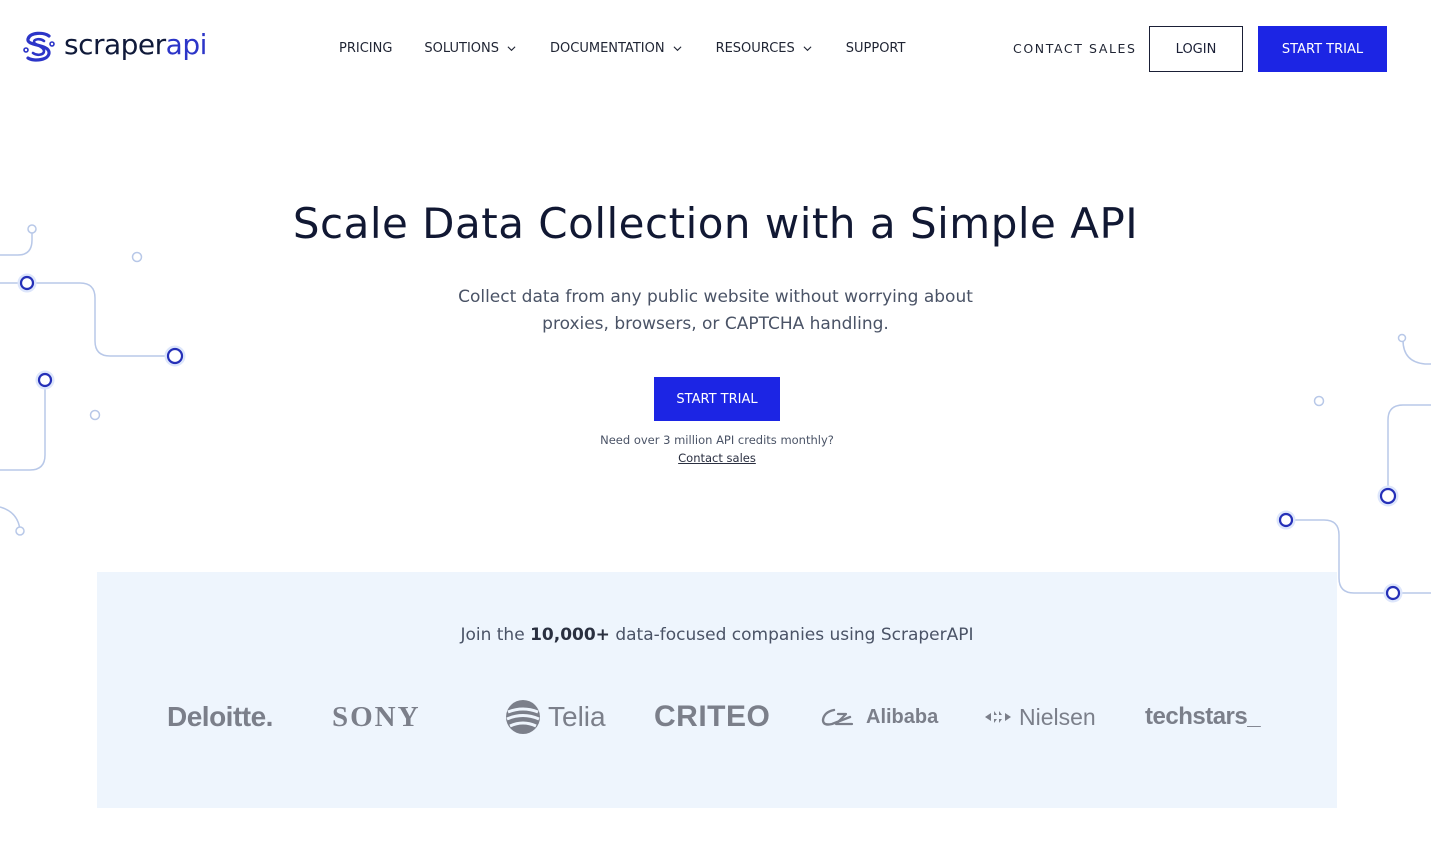 This screenshot has width=1431, height=864. What do you see at coordinates (1203, 716) in the screenshot?
I see `logo-techstars: techstars_` at bounding box center [1203, 716].